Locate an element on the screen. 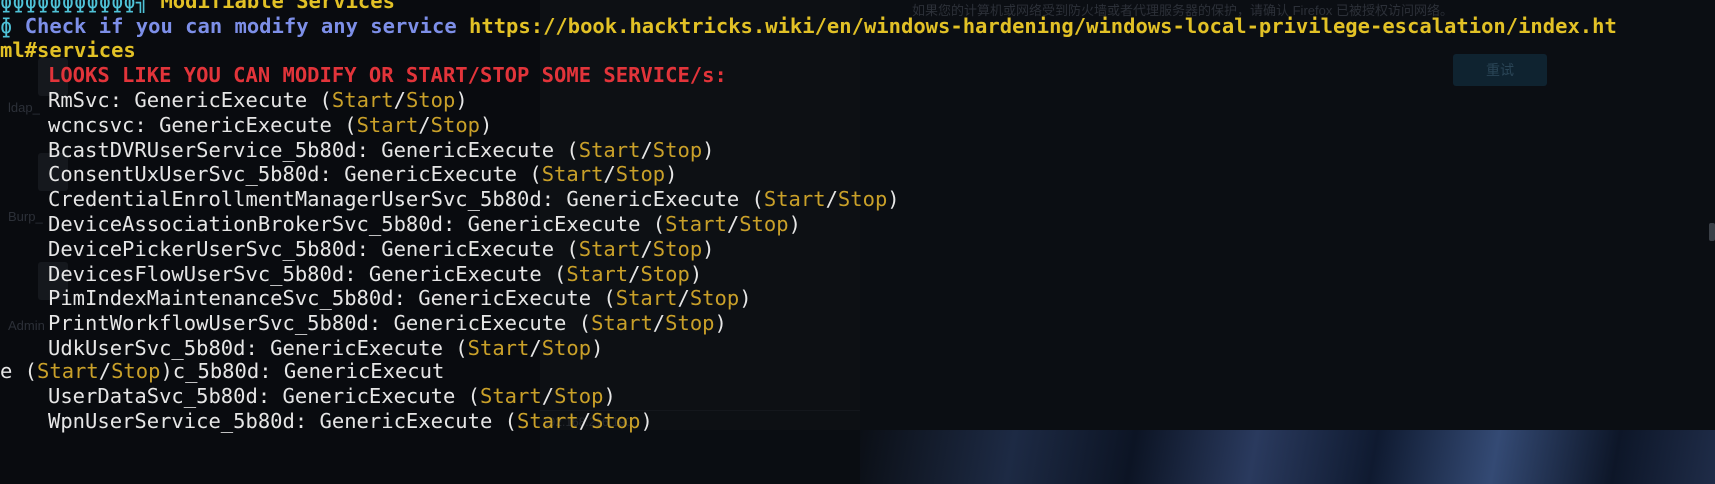 This screenshot has height=484, width=1715. service-name: RmSvc is located at coordinates (79, 100).